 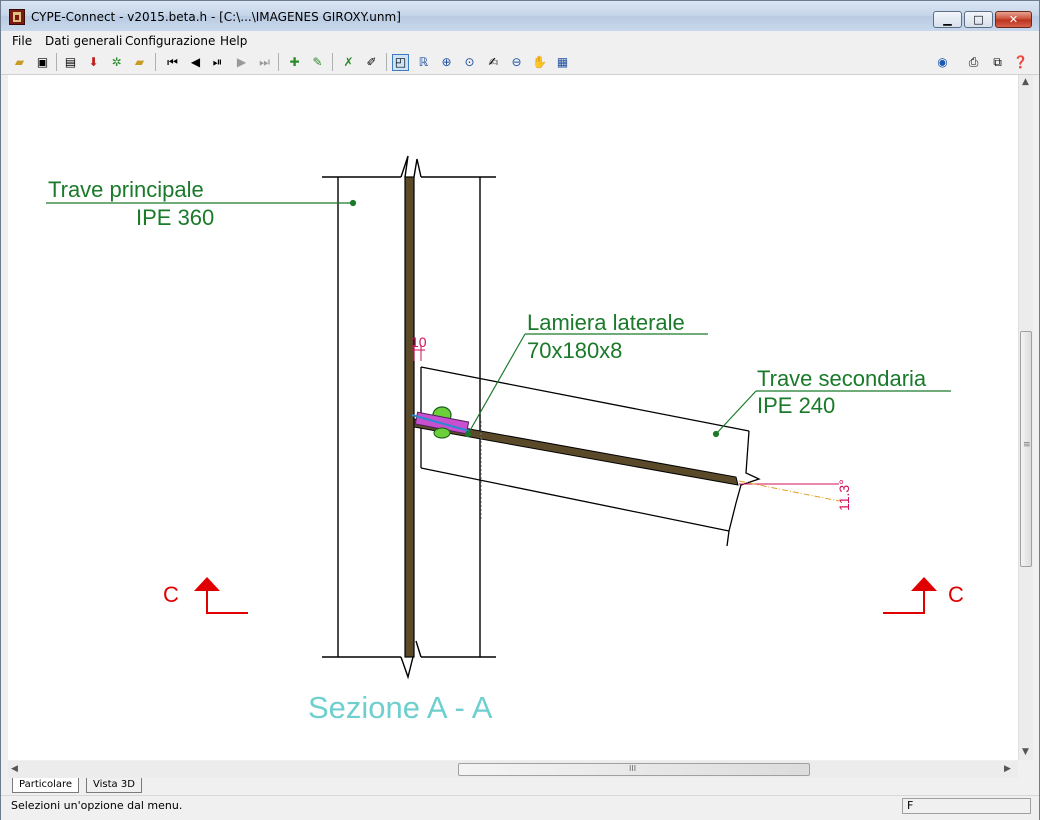 I want to click on menu-bar: File Dati generali Configurazione Help, so click(x=520, y=40).